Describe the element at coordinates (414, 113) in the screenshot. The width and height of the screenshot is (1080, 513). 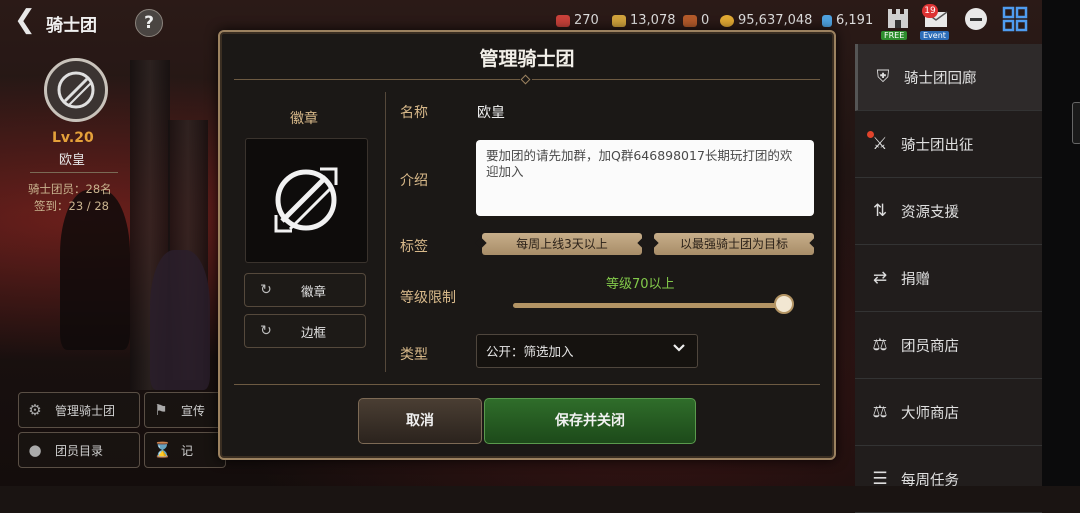
I see `name-label: 名称` at that location.